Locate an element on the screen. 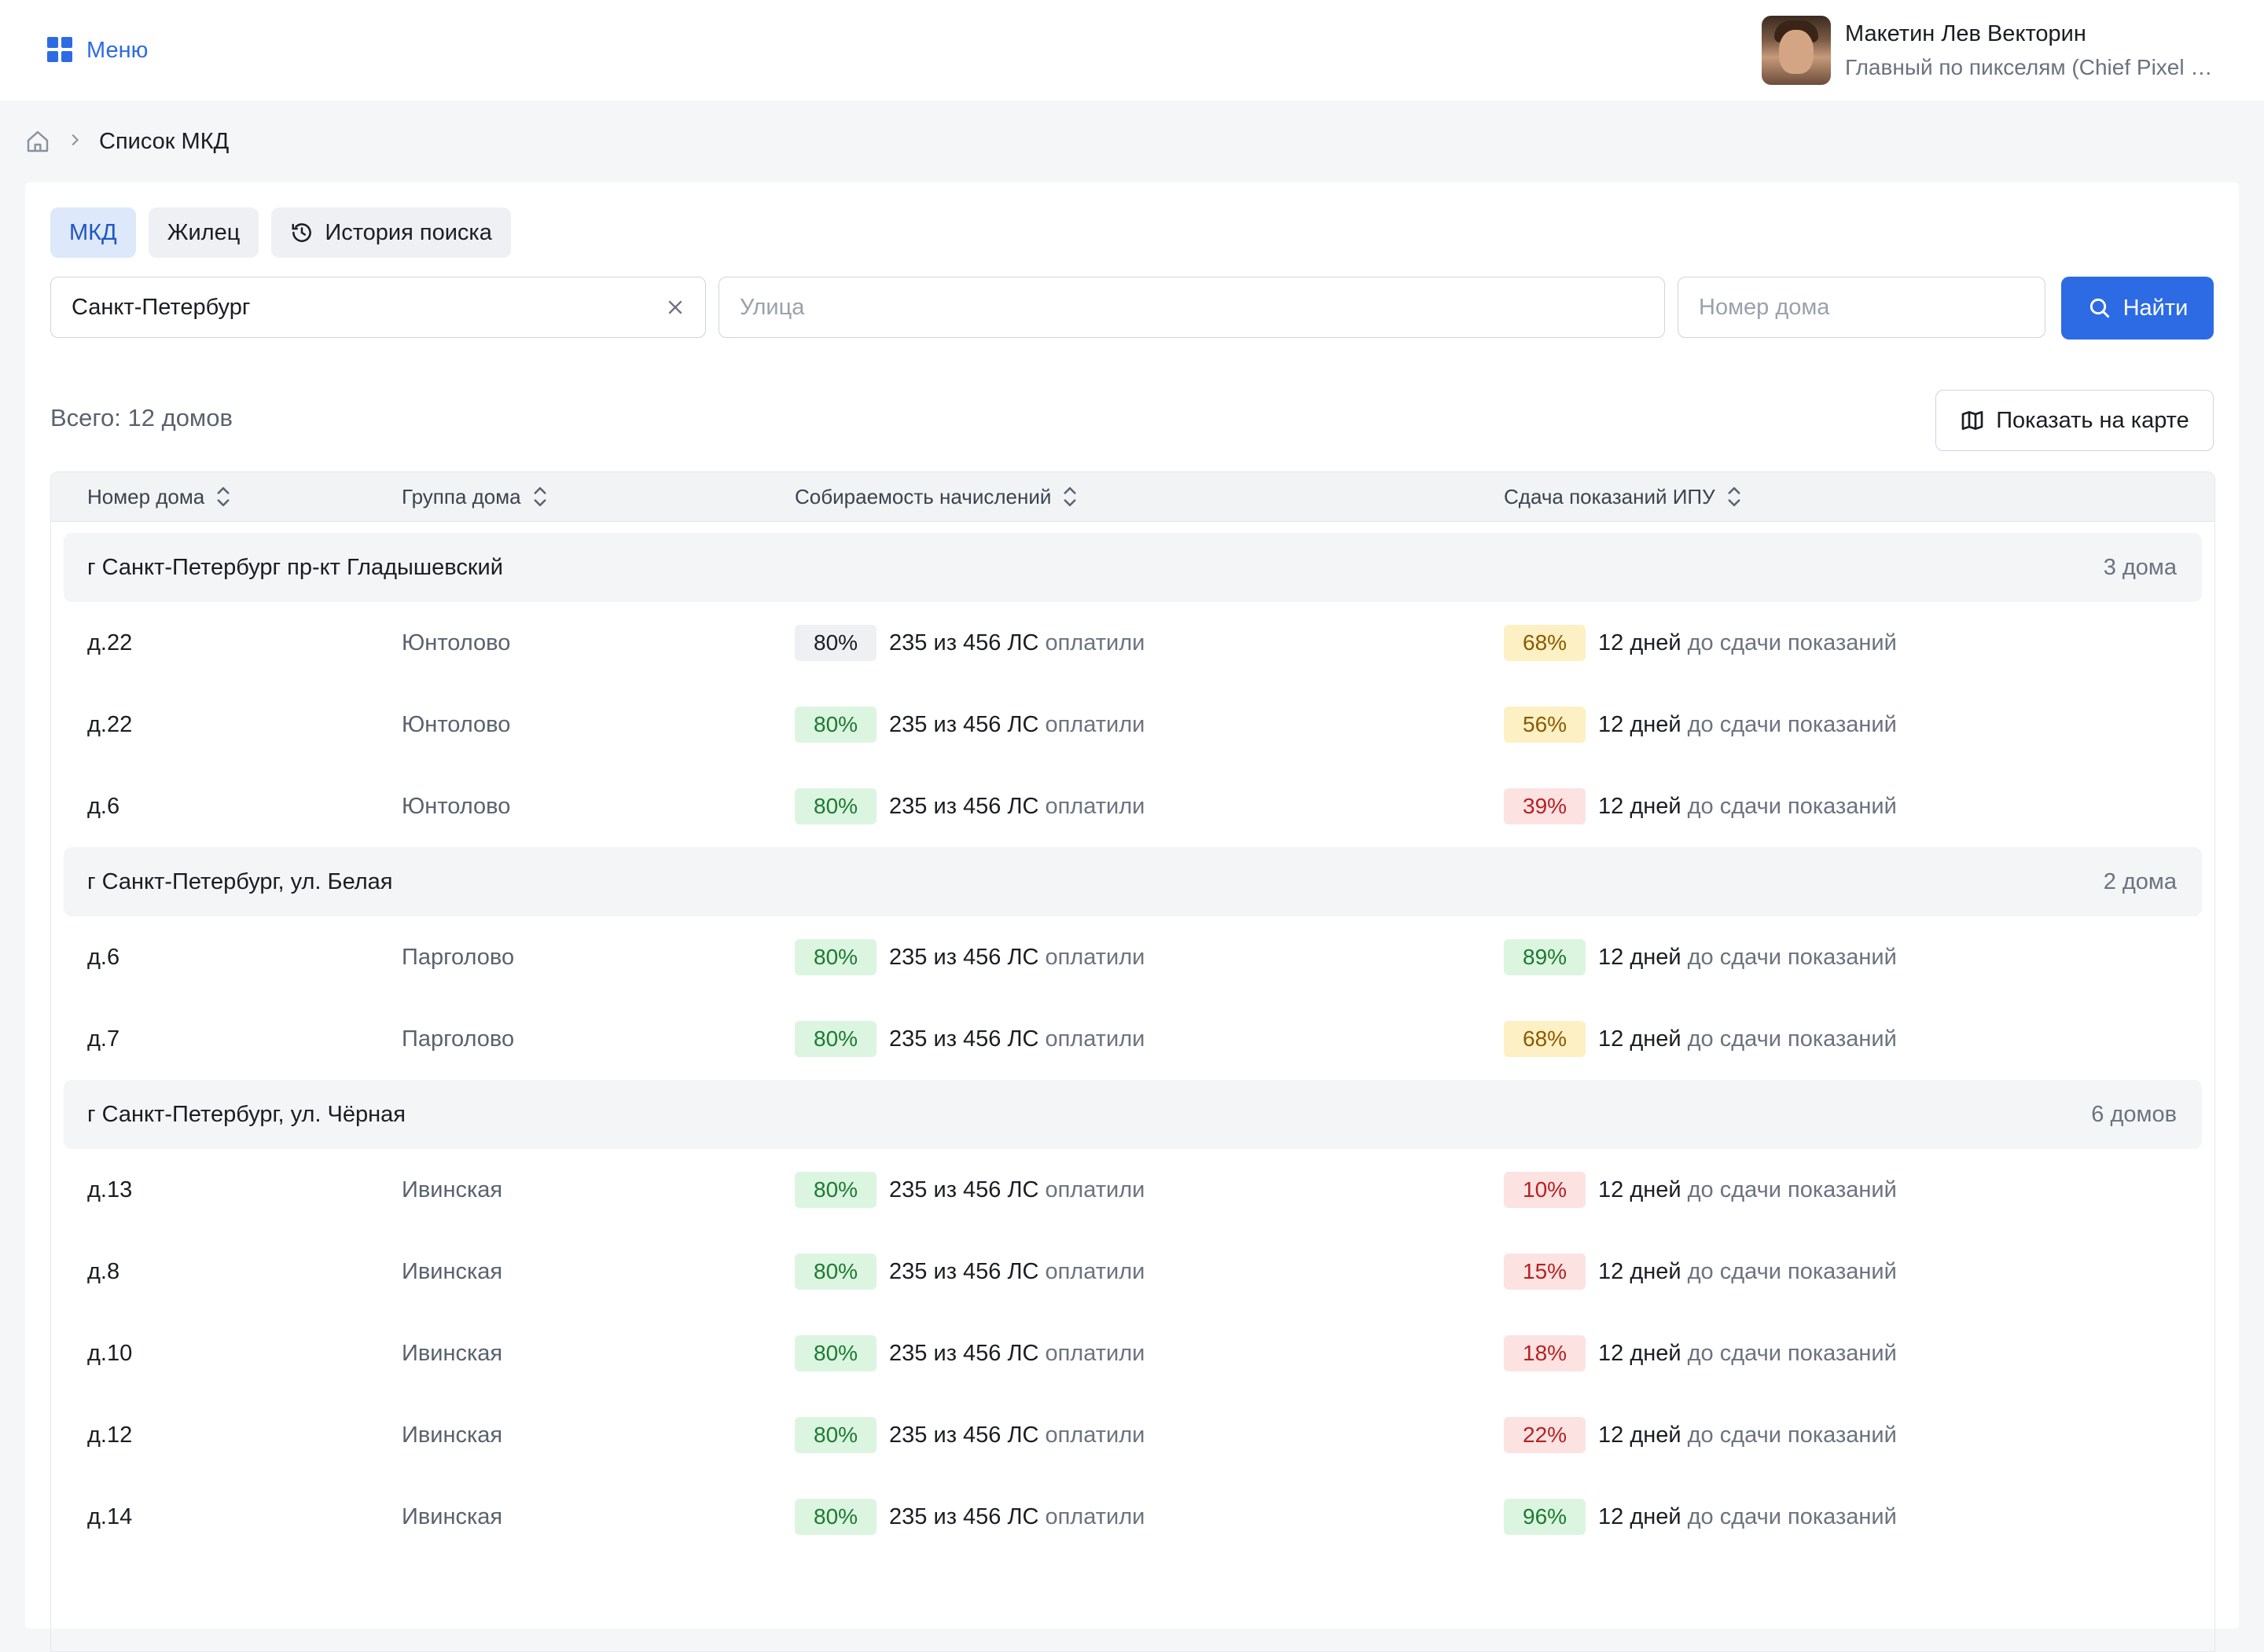  house-number: д.7 is located at coordinates (103, 1039).